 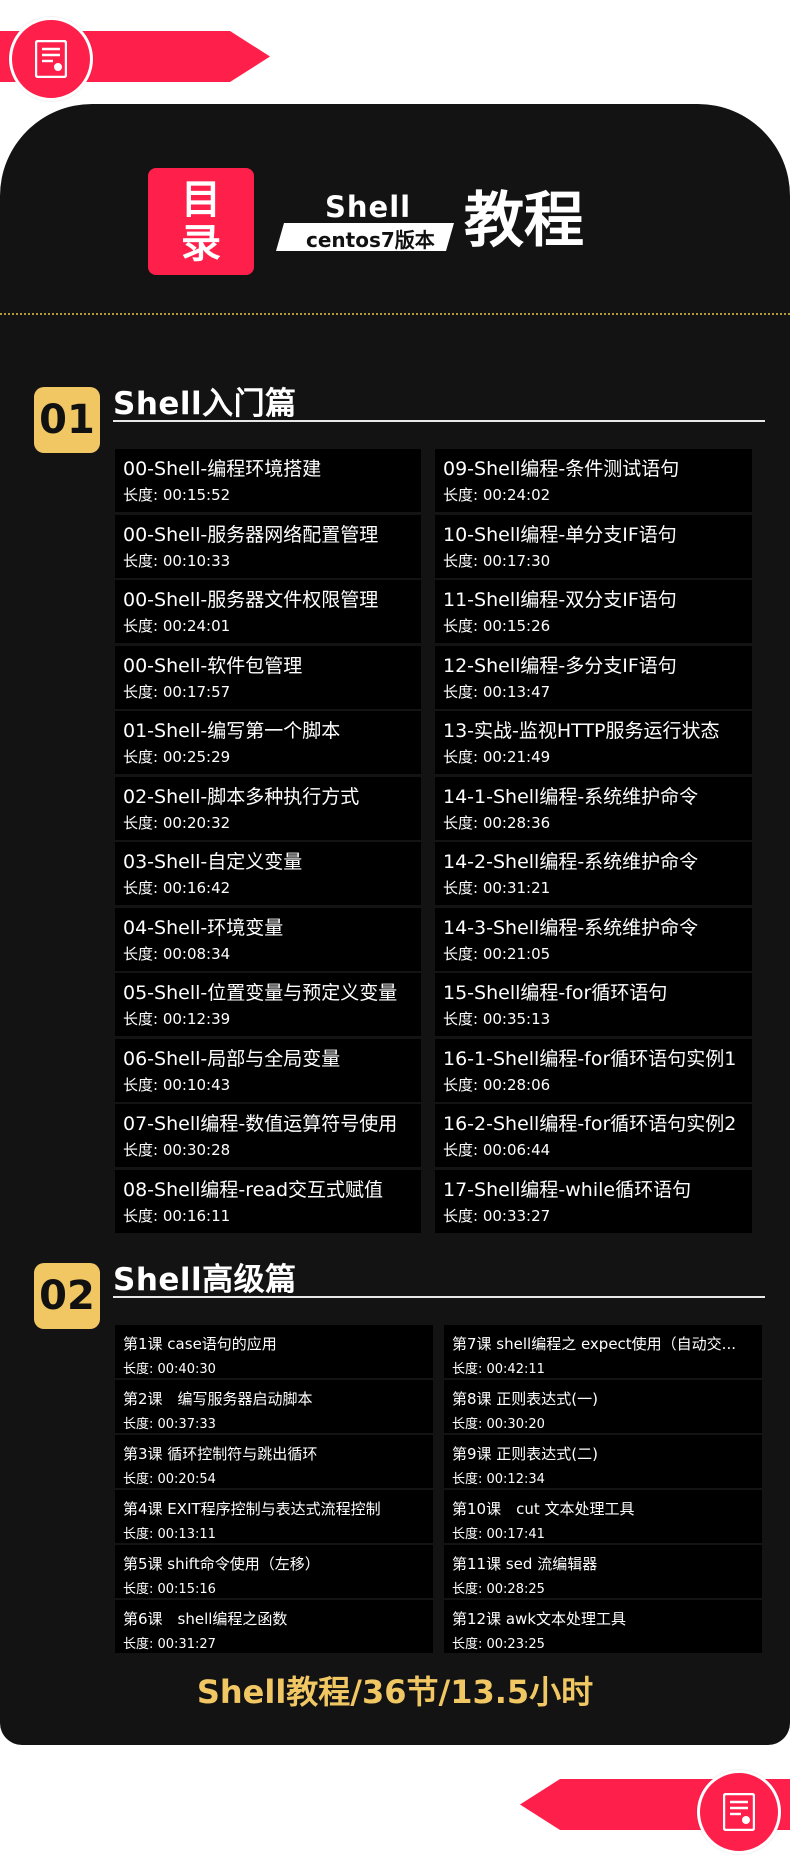 I want to click on lesson-item: 00-Shell-服务器网络配置管理长度: 00:10:33, so click(x=268, y=546).